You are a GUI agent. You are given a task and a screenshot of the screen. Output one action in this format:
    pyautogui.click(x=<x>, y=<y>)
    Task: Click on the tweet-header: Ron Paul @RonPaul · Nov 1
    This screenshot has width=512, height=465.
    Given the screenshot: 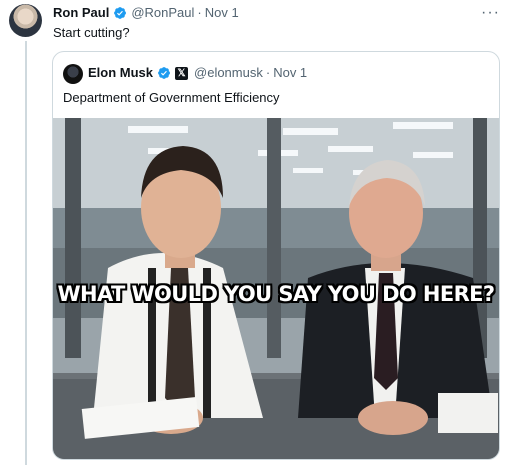 What is the action you would take?
    pyautogui.click(x=146, y=13)
    